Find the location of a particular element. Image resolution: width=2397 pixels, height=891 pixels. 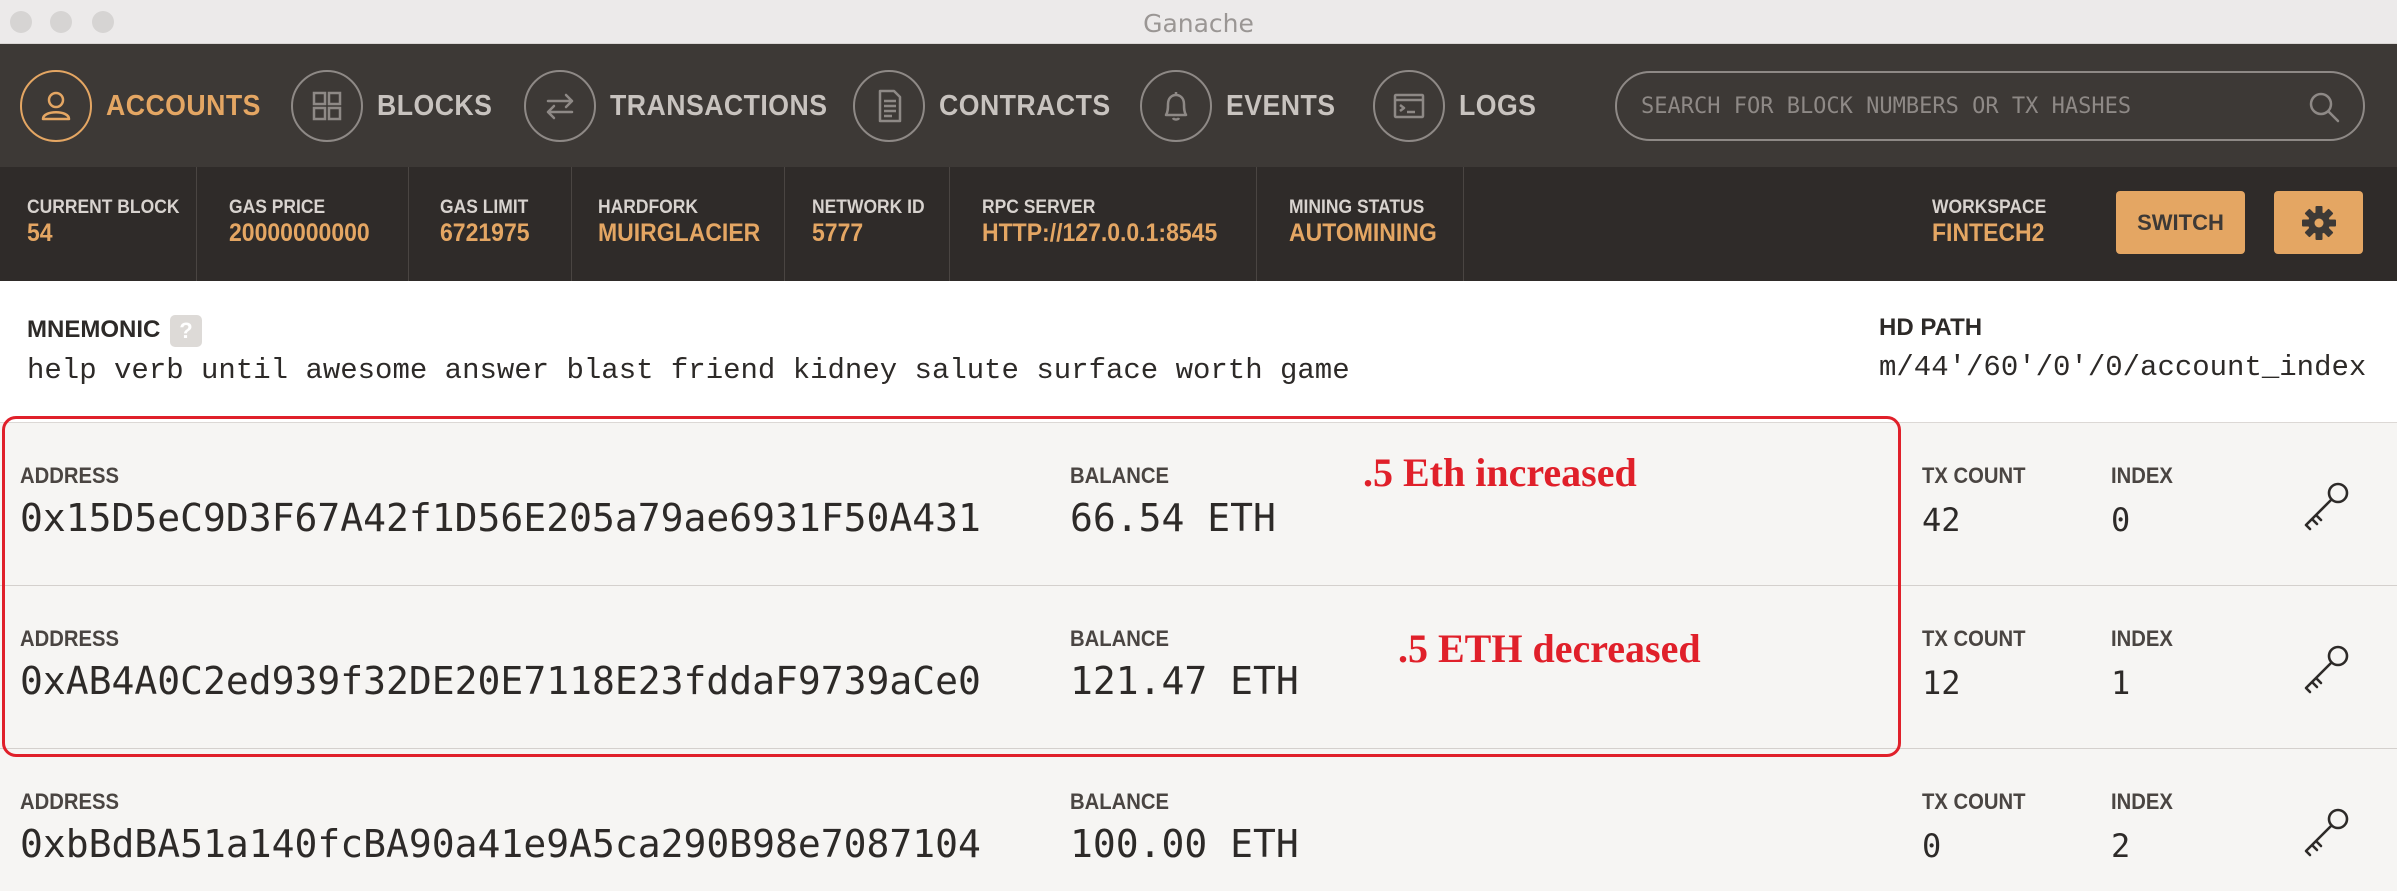

search-input is located at coordinates (1961, 106).